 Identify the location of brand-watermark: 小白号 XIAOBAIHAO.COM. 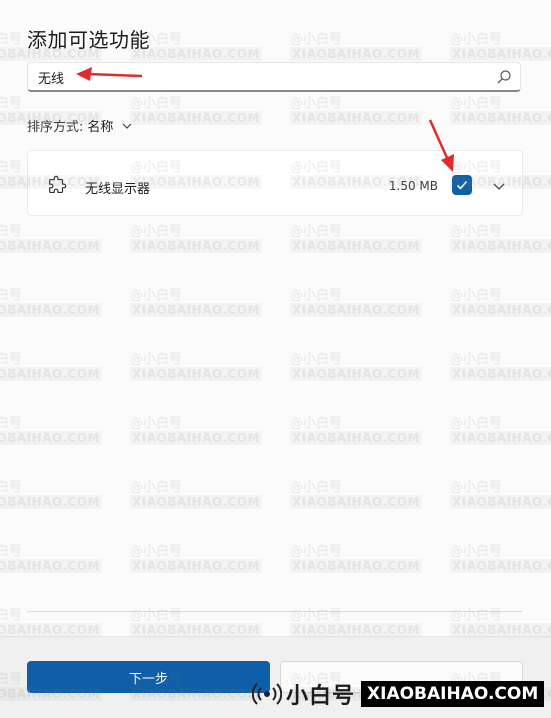
(401, 694).